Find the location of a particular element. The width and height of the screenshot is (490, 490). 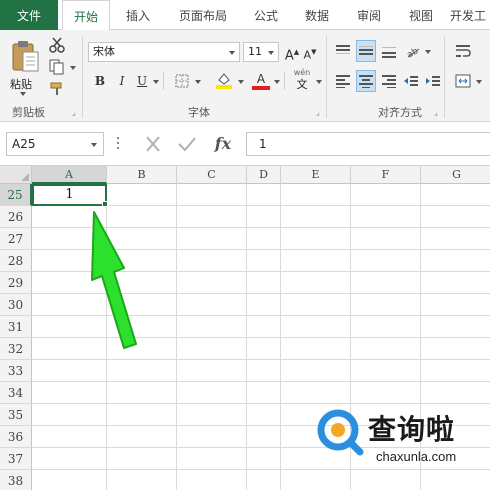

orientation-icon: ab is located at coordinates (413, 51).